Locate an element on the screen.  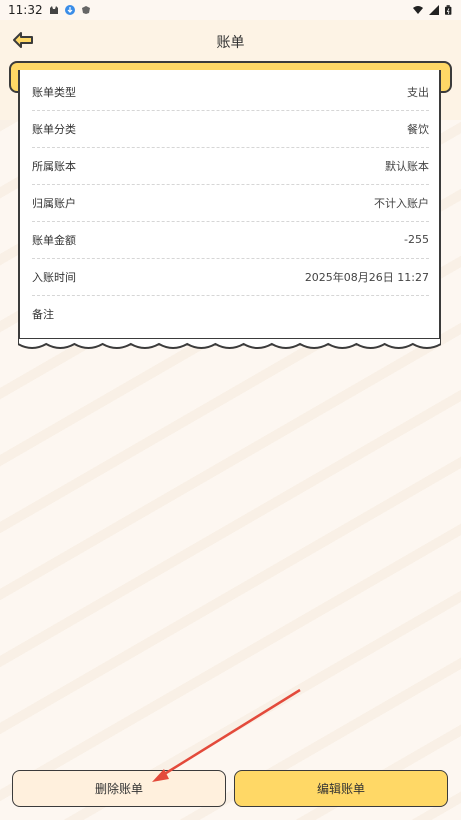
row-label: 账单分类 is located at coordinates (54, 129).